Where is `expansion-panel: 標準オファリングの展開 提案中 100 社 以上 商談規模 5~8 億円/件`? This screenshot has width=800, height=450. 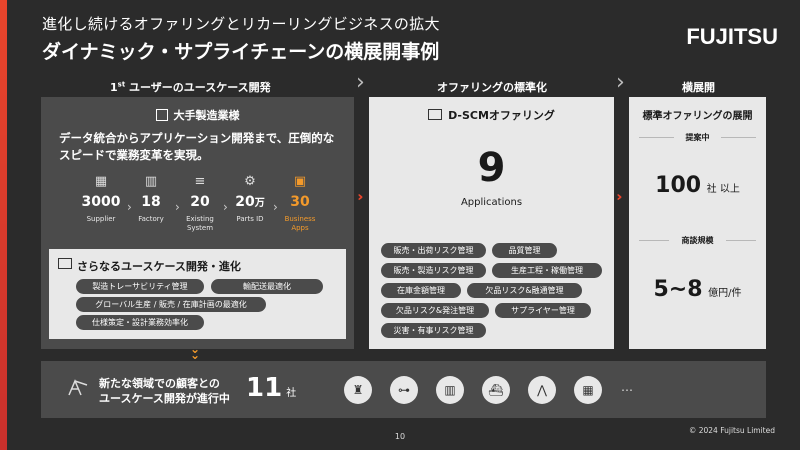 expansion-panel: 標準オファリングの展開 提案中 100 社 以上 商談規模 5~8 億円/件 is located at coordinates (697, 223).